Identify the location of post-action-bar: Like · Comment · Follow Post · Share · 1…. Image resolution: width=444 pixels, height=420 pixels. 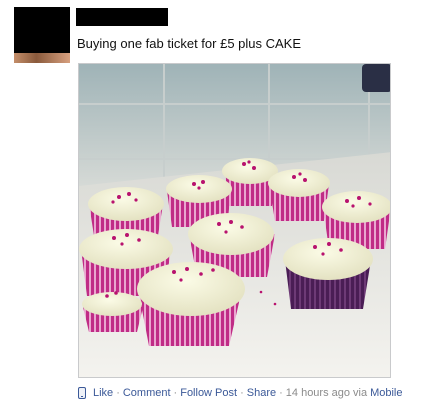
(240, 393).